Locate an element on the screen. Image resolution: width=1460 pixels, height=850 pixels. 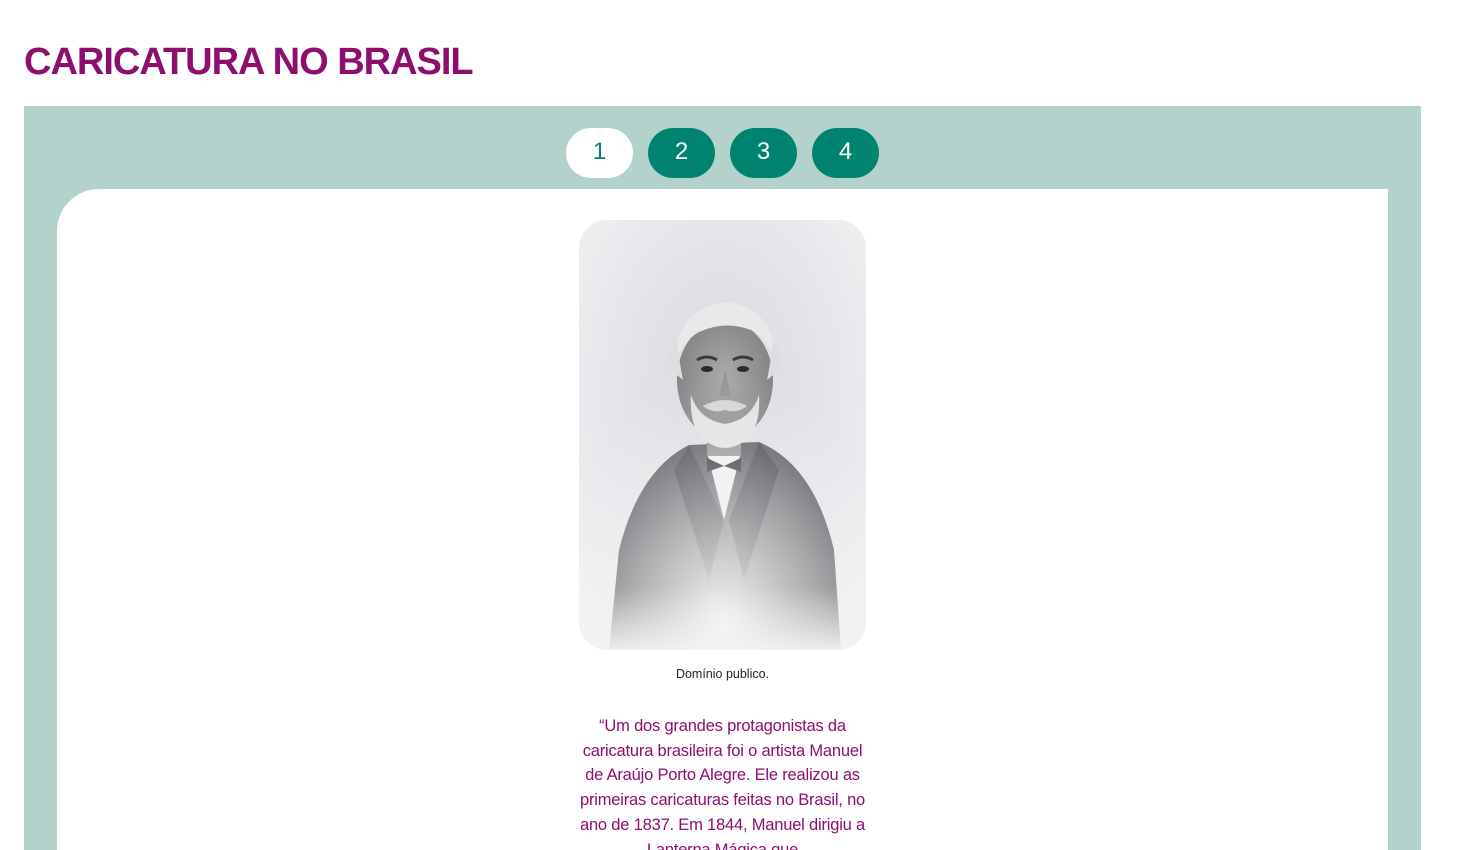
tab-4: 4 is located at coordinates (845, 153).